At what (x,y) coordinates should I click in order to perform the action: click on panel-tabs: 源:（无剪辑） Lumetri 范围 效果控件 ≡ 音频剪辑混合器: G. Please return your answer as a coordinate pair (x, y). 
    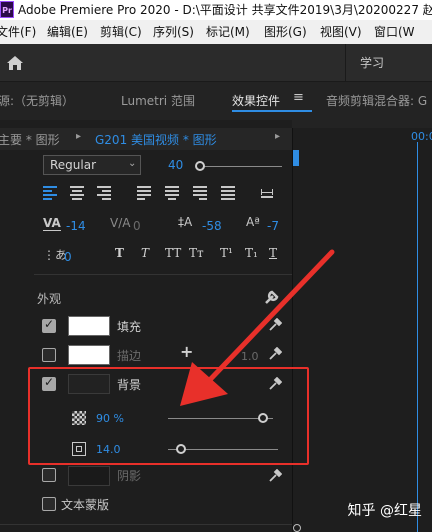
    Looking at the image, I should click on (216, 101).